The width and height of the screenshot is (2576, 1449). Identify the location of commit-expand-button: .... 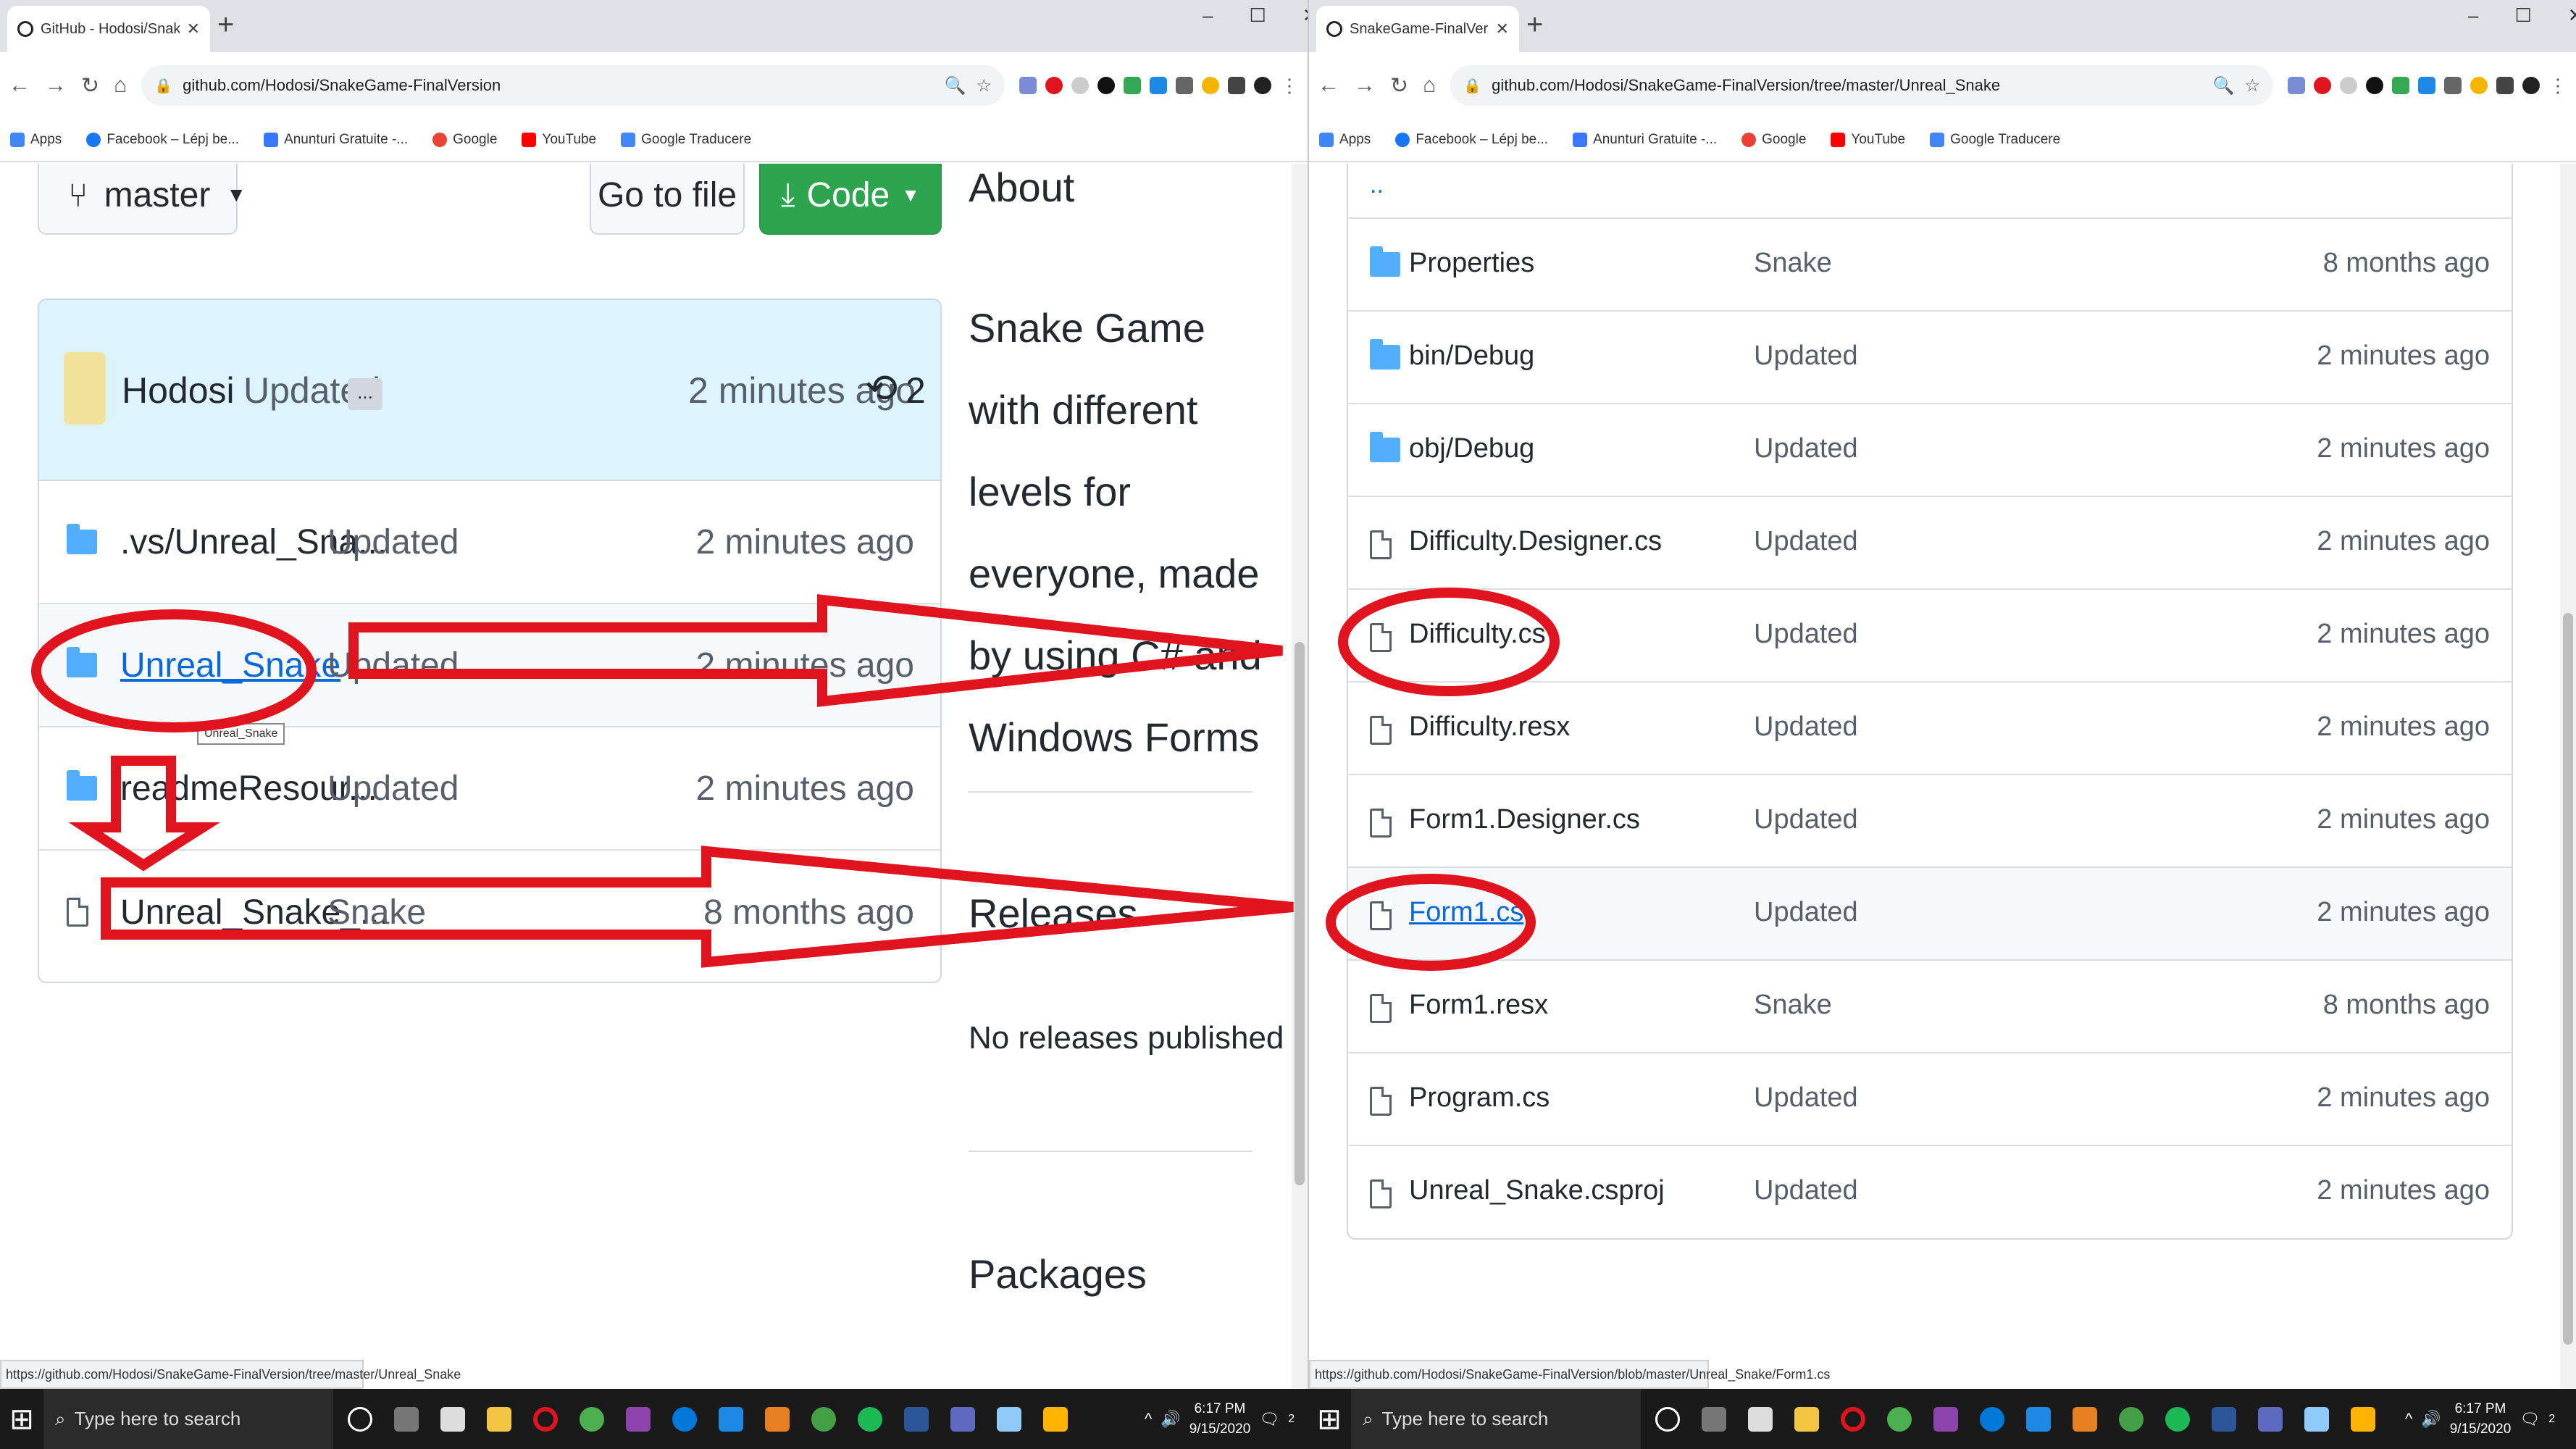
(365, 394).